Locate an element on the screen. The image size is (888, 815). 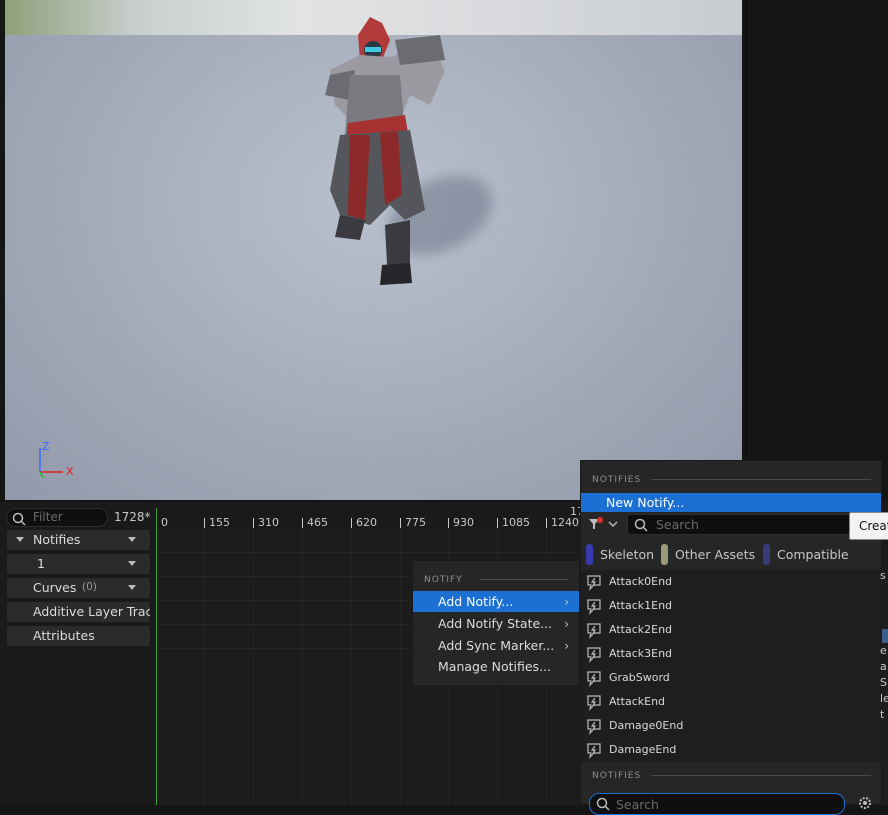
track-label: Curves is located at coordinates (55, 587).